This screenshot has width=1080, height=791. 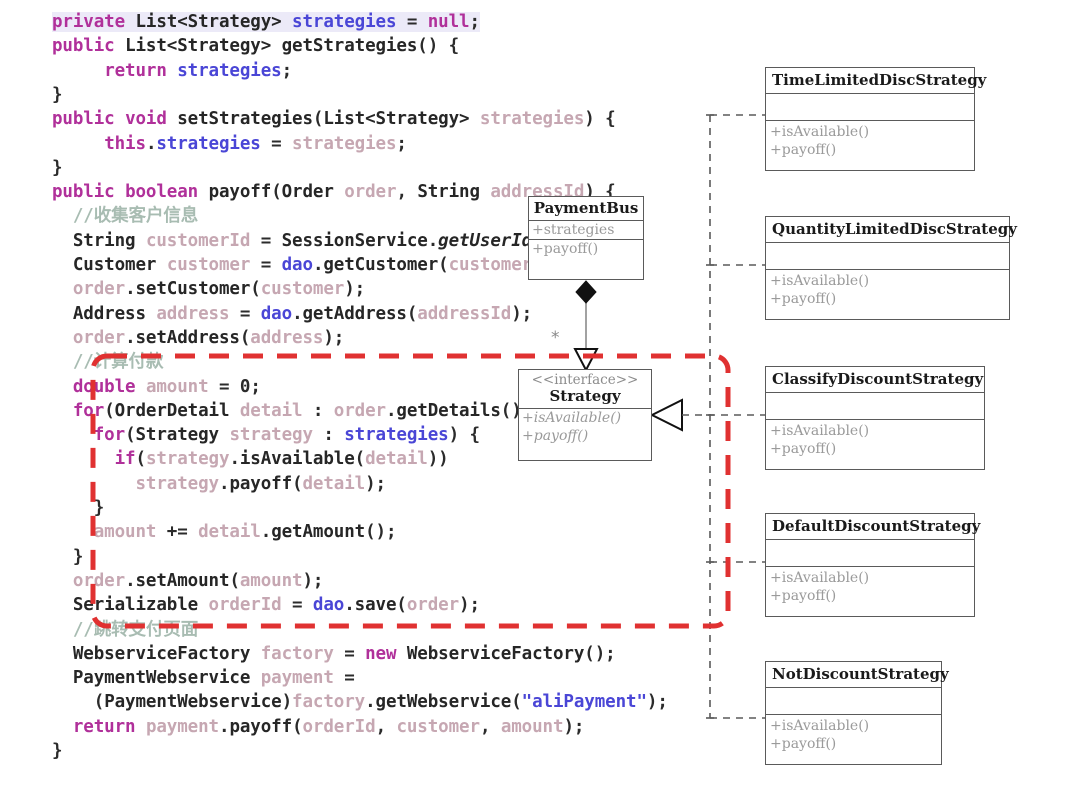 I want to click on code-token: if, so click(x=125, y=459).